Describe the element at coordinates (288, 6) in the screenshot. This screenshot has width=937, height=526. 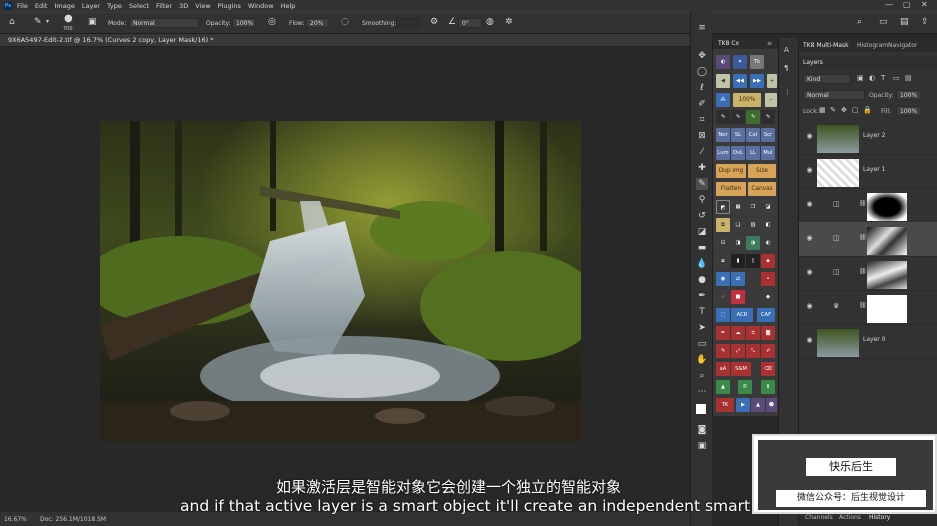
I see `menu-help: Help` at that location.